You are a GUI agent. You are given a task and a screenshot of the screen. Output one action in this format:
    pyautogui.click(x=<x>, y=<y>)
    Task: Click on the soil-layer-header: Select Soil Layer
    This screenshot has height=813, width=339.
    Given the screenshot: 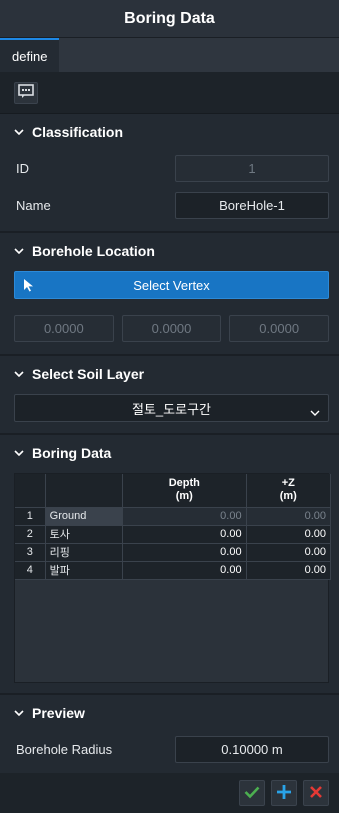 What is the action you would take?
    pyautogui.click(x=169, y=374)
    